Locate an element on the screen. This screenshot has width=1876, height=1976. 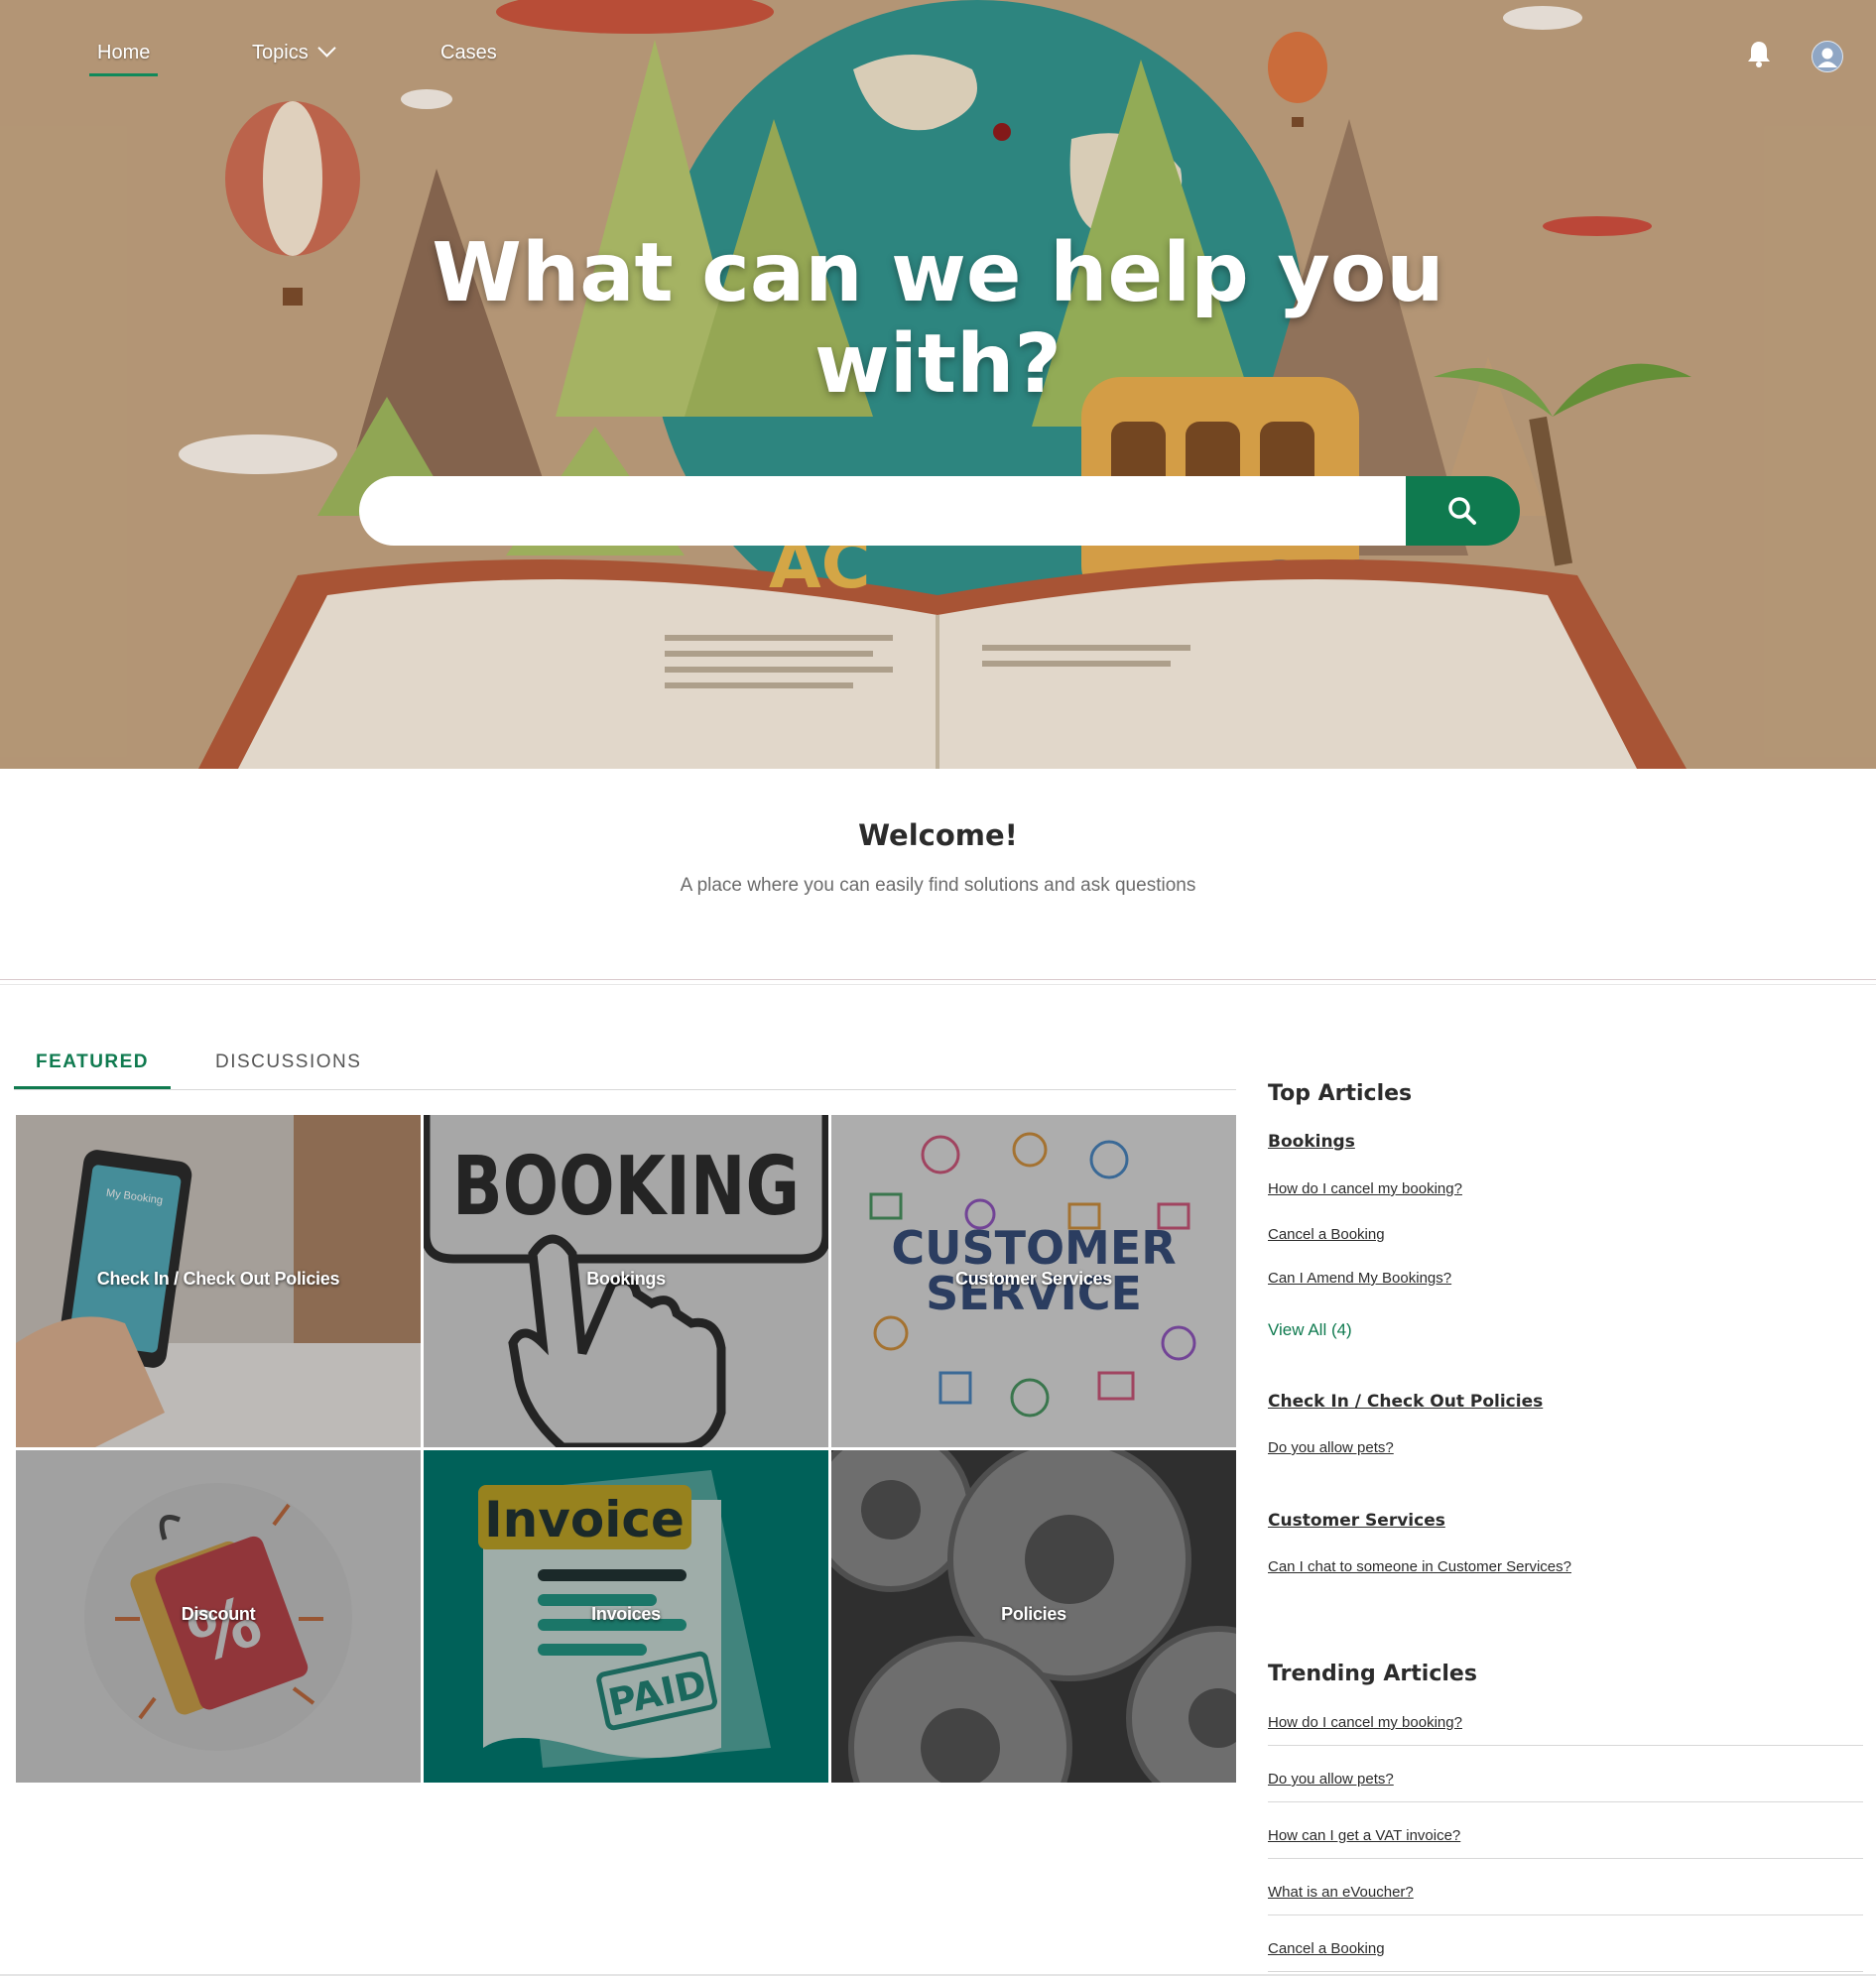
hero-title: What can we help you with? is located at coordinates (938, 320).